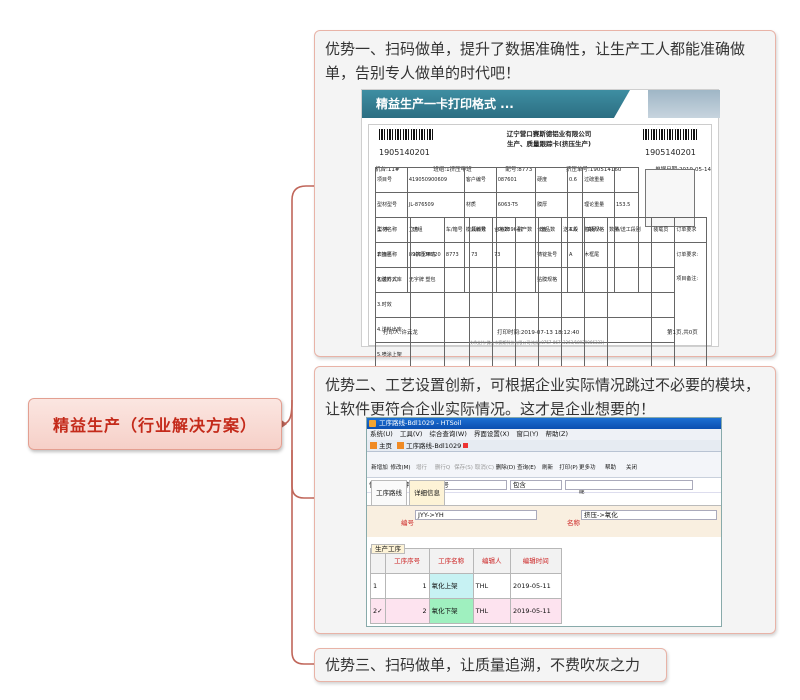 The width and height of the screenshot is (800, 700). Describe the element at coordinates (551, 180) in the screenshot. I see `info-cell: 硬度` at that location.